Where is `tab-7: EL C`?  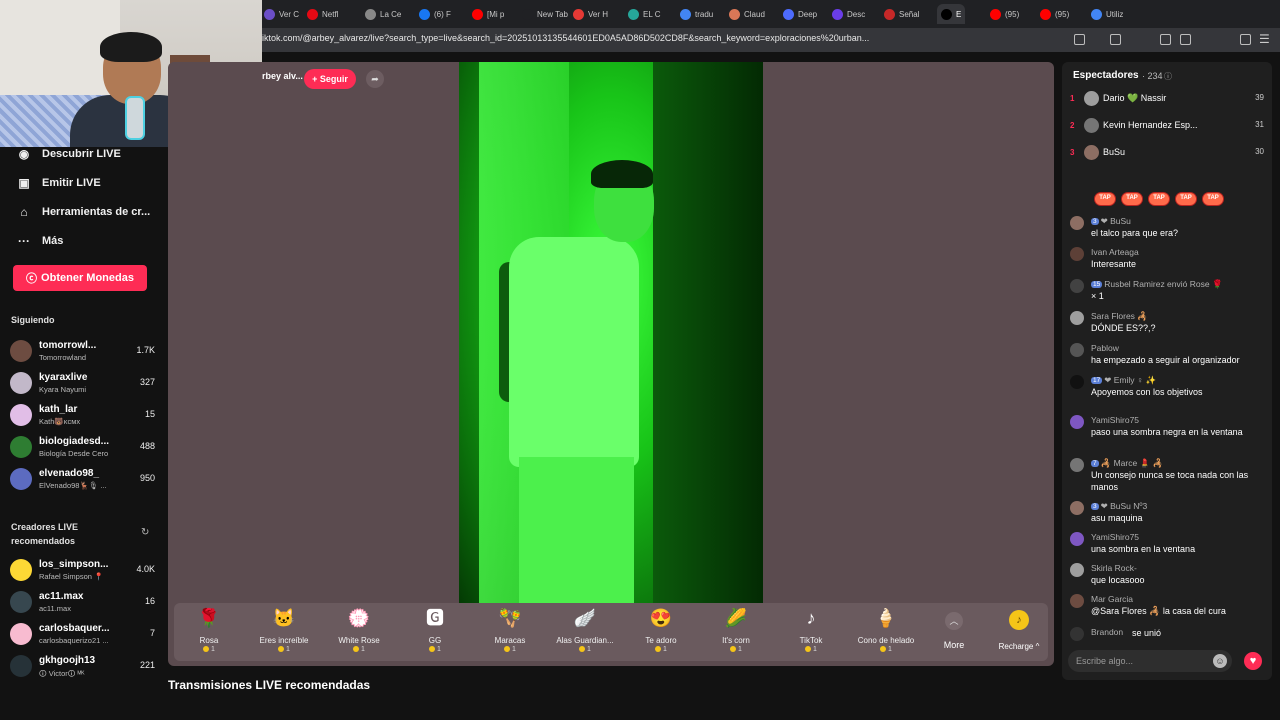 tab-7: EL C is located at coordinates (644, 14).